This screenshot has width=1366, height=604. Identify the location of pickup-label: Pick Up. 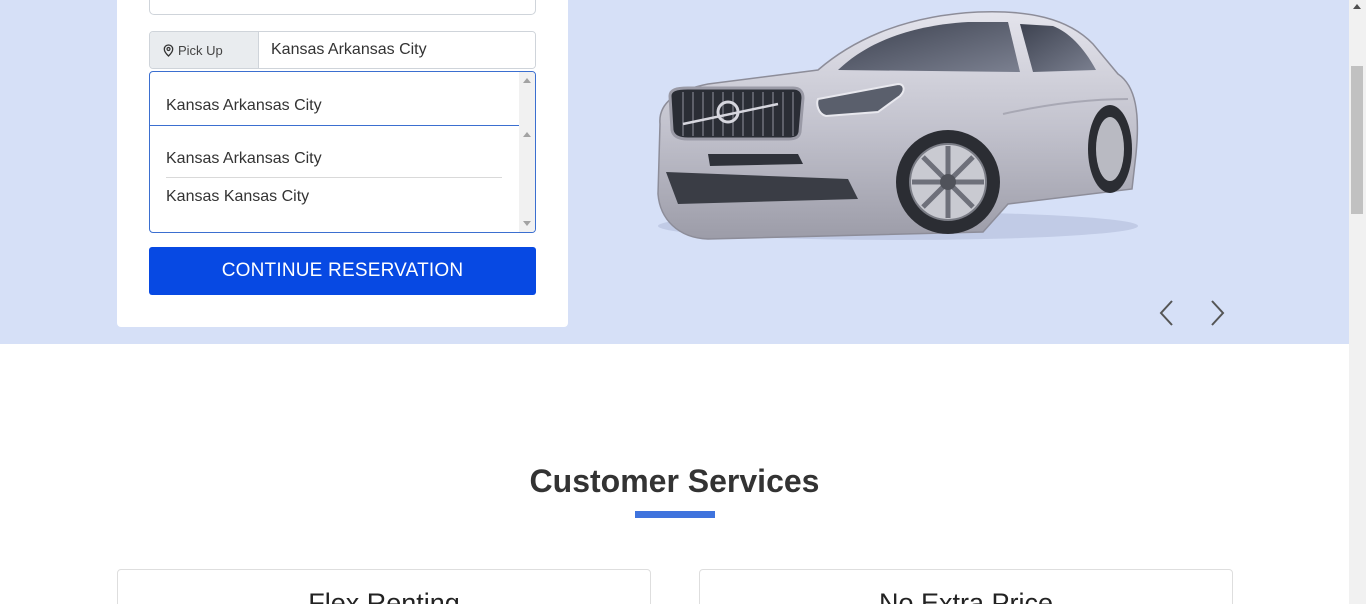
(204, 50).